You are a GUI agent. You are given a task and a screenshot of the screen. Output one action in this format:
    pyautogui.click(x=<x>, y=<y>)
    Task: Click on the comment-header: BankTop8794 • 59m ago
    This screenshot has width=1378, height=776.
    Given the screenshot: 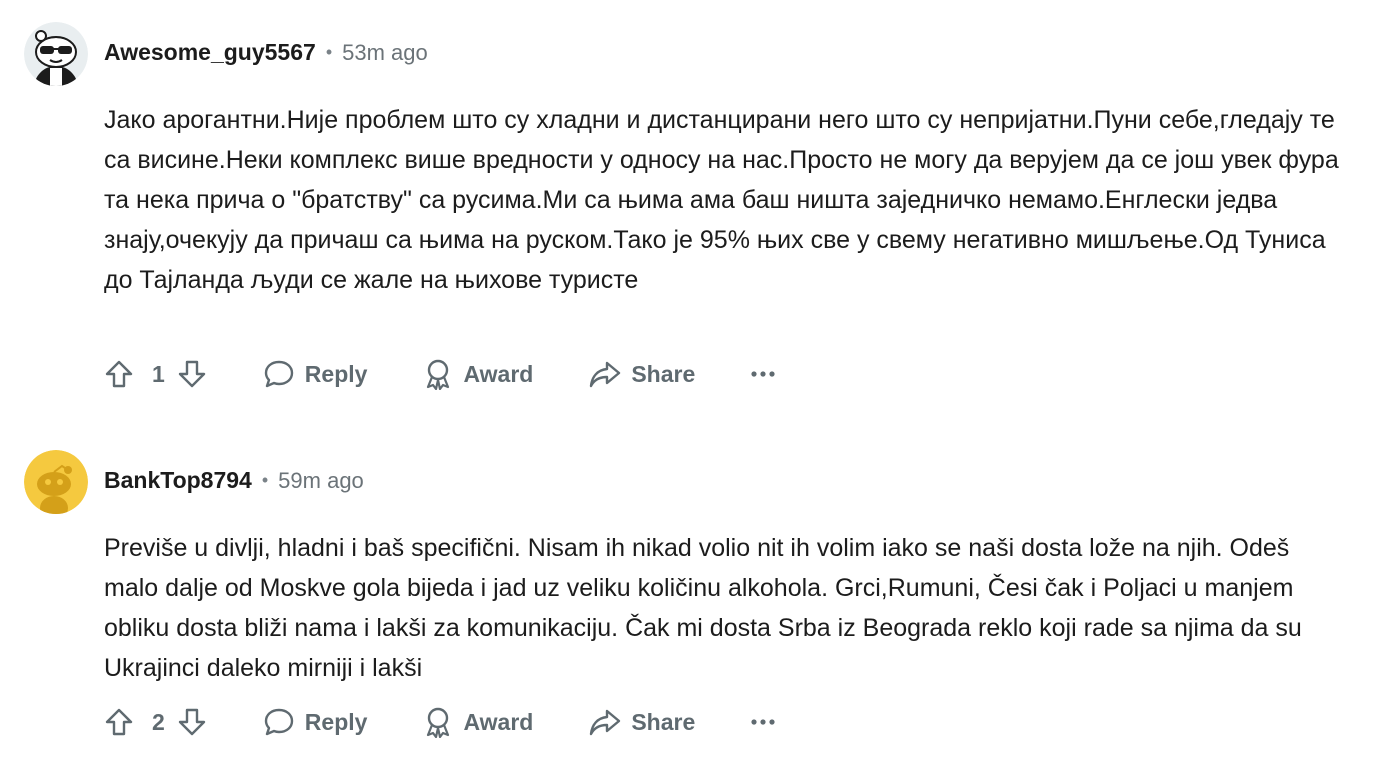 What is the action you would take?
    pyautogui.click(x=689, y=482)
    